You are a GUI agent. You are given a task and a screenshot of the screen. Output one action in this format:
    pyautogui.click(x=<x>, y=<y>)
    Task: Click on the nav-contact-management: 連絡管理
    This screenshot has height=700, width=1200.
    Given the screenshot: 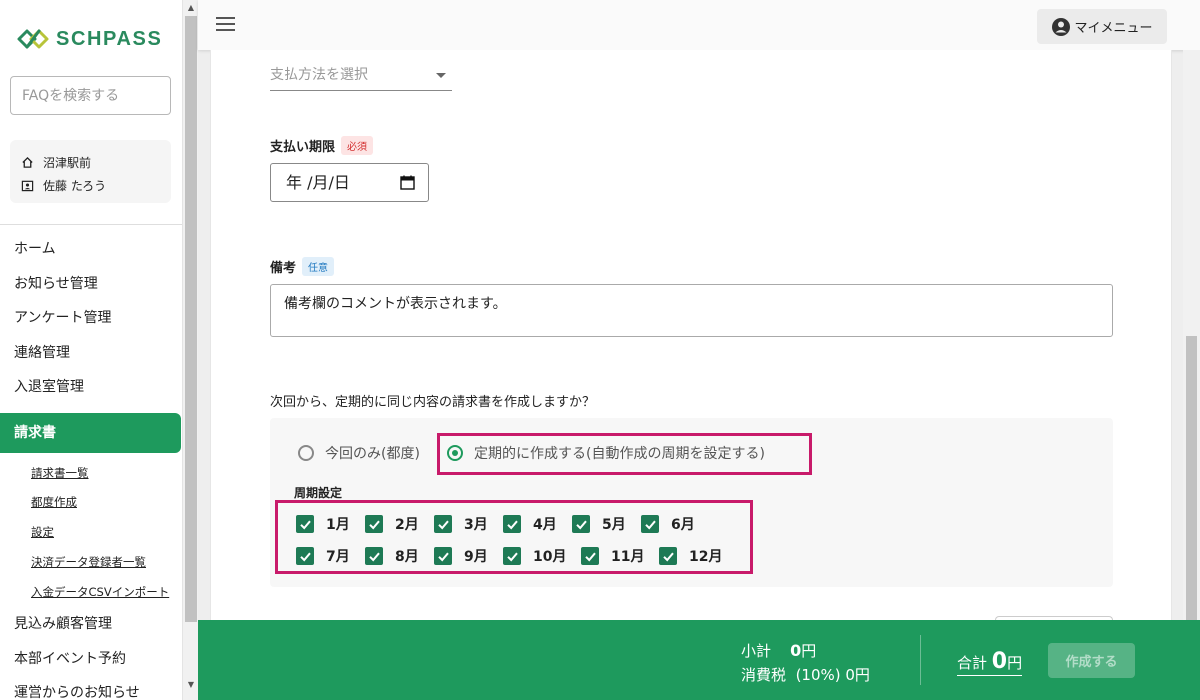 What is the action you would take?
    pyautogui.click(x=91, y=353)
    